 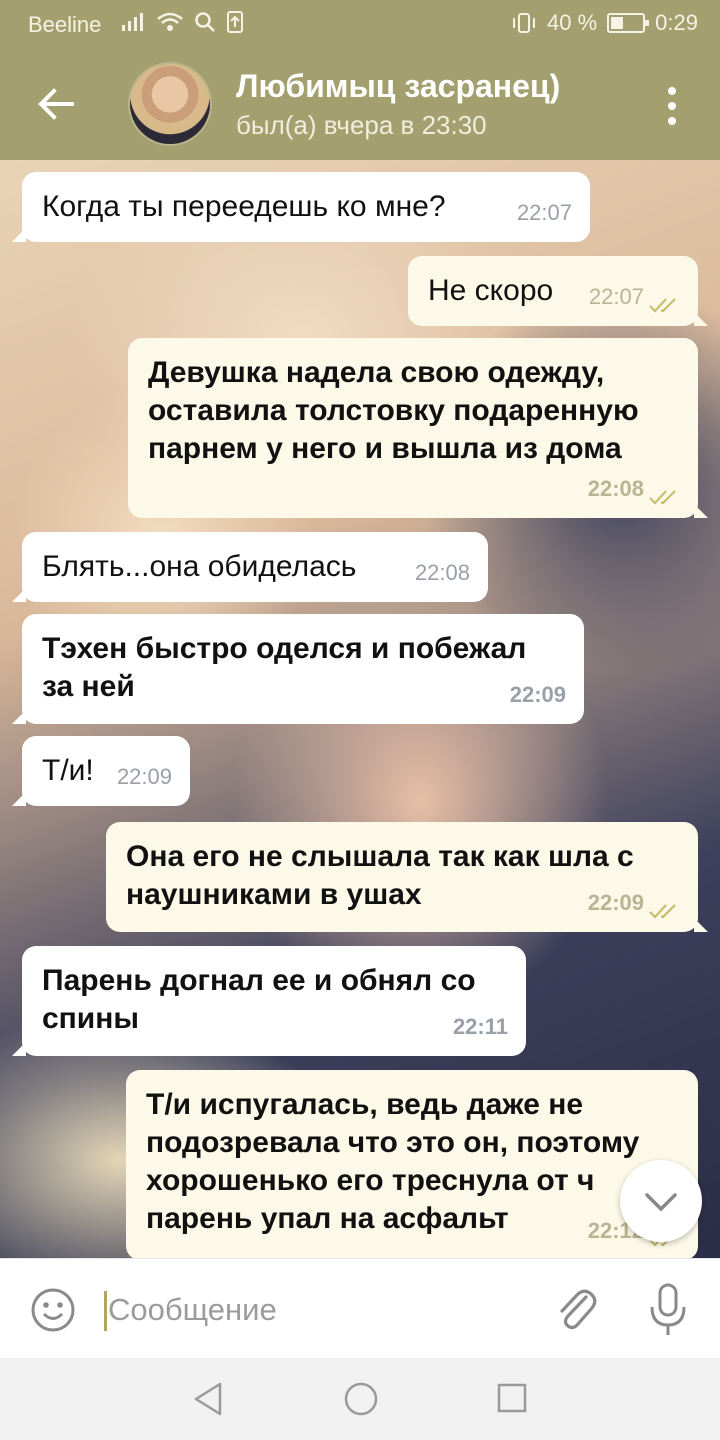 I want to click on chevron-down-icon, so click(x=661, y=1202).